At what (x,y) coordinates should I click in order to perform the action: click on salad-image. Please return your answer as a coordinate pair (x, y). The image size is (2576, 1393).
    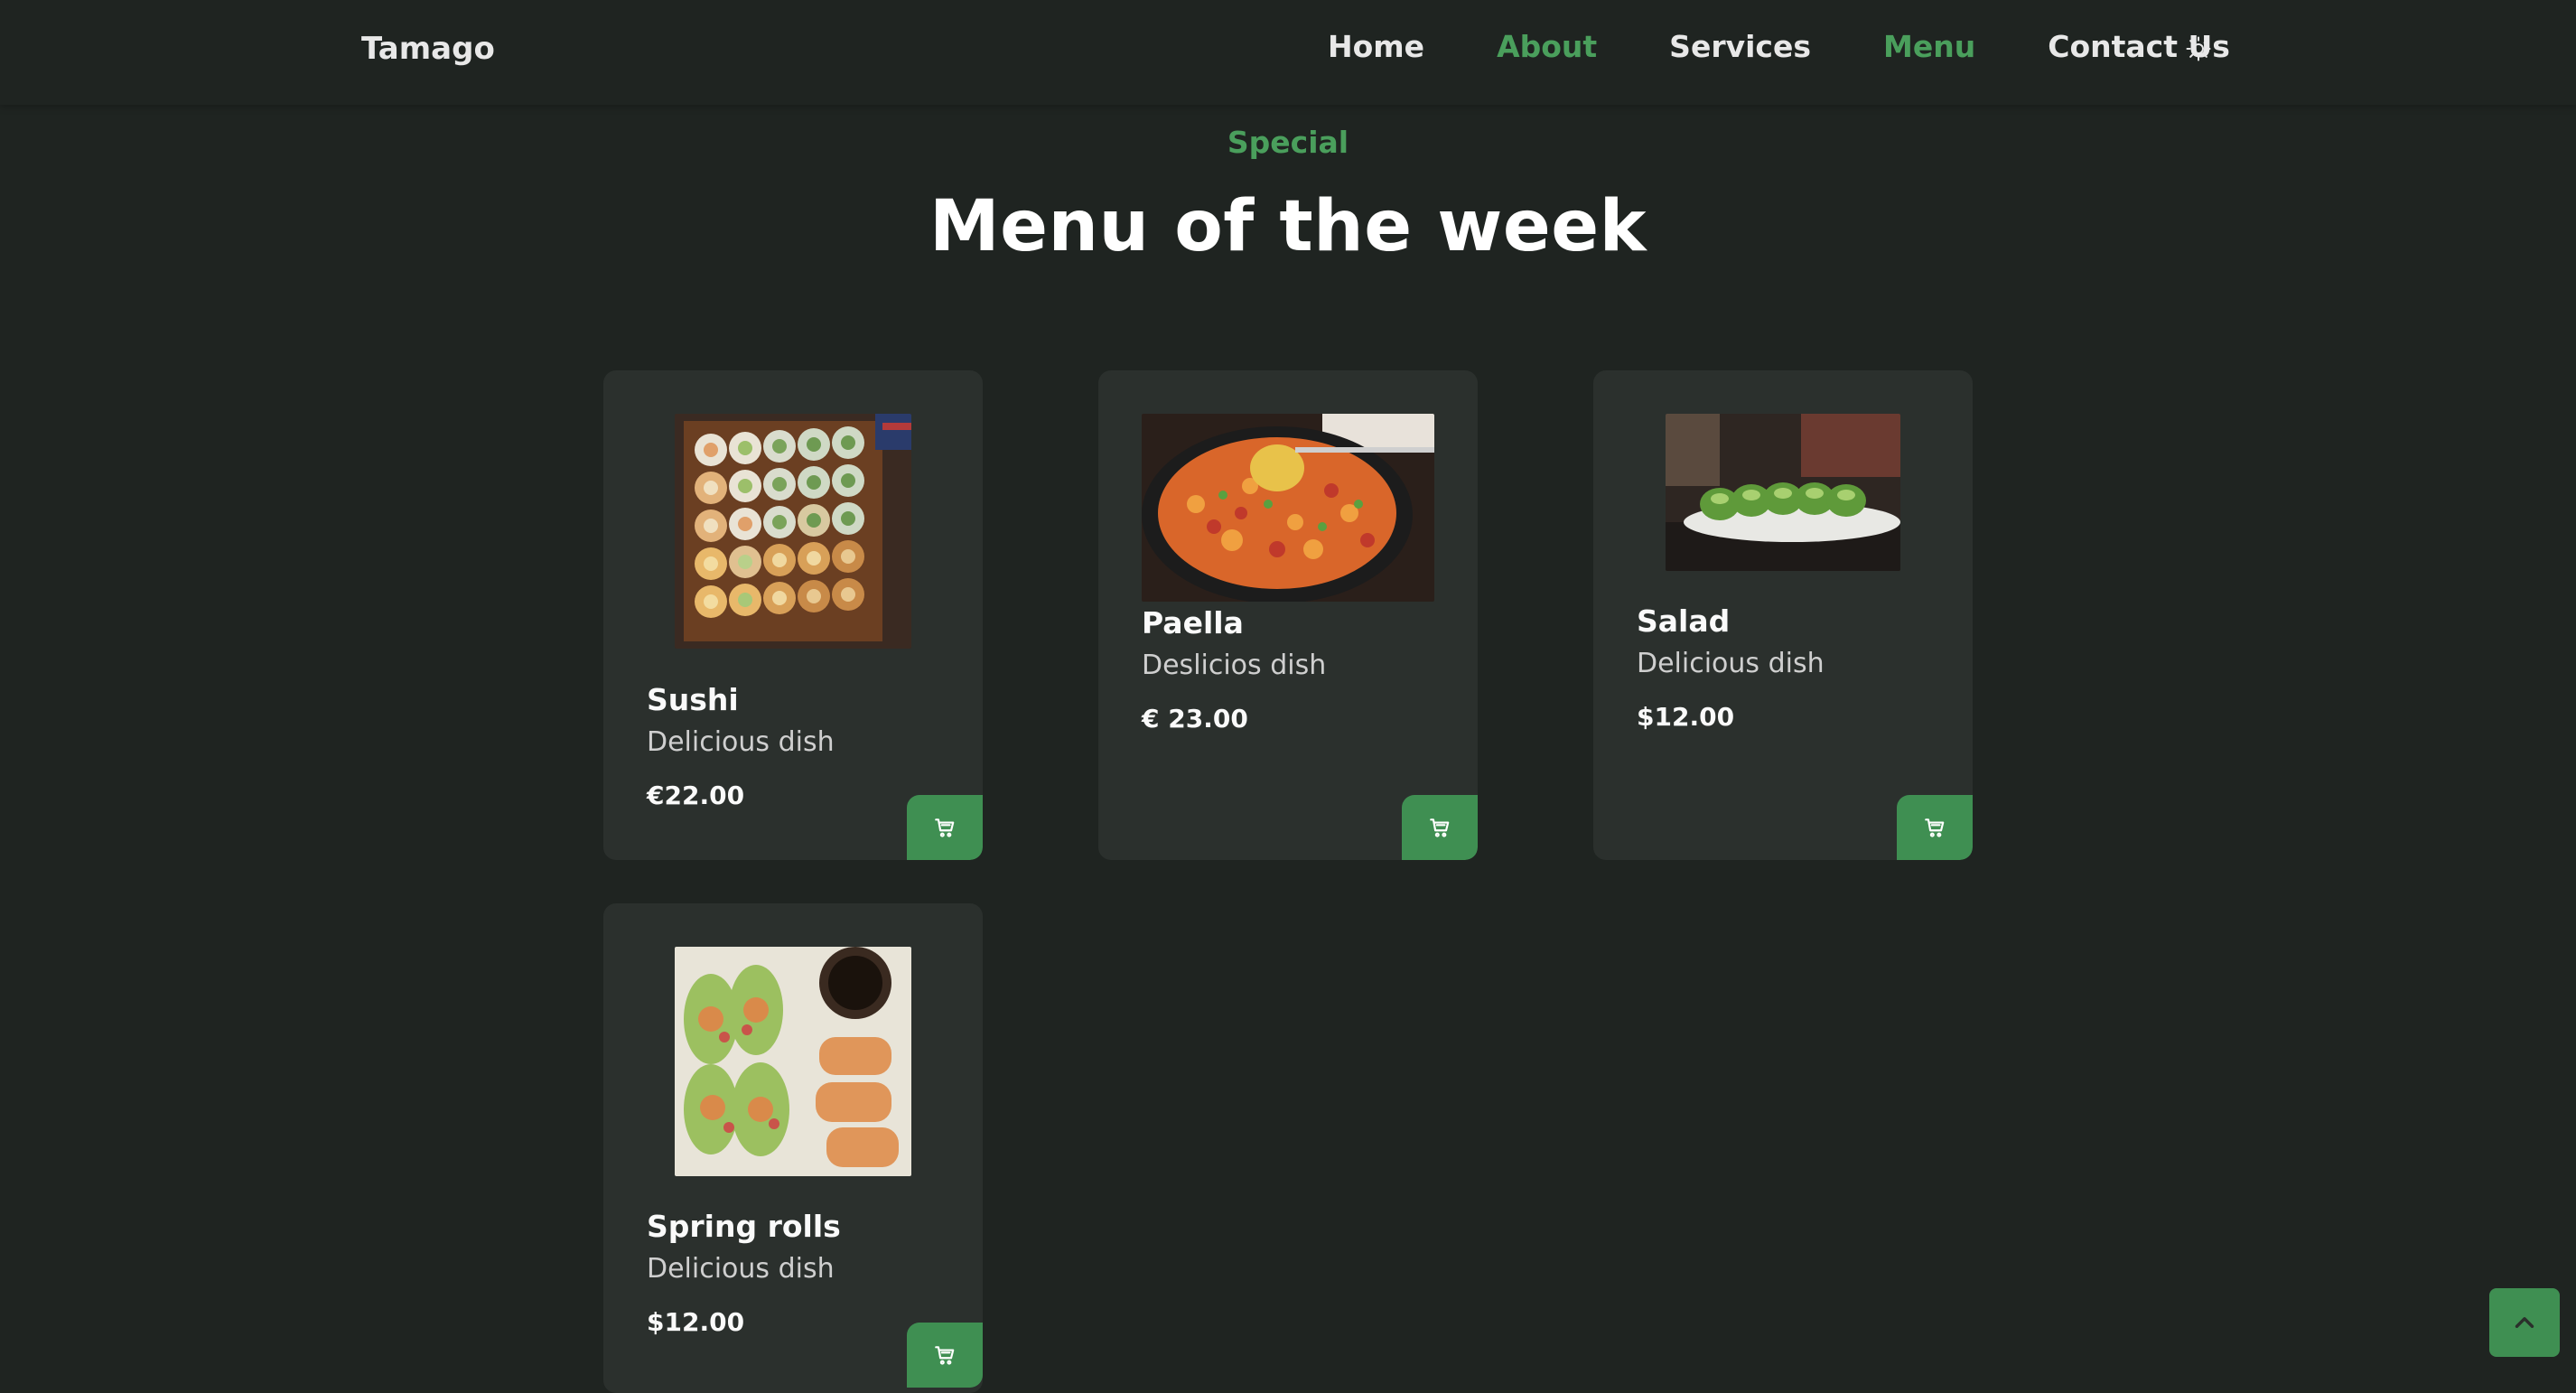
    Looking at the image, I should click on (1783, 492).